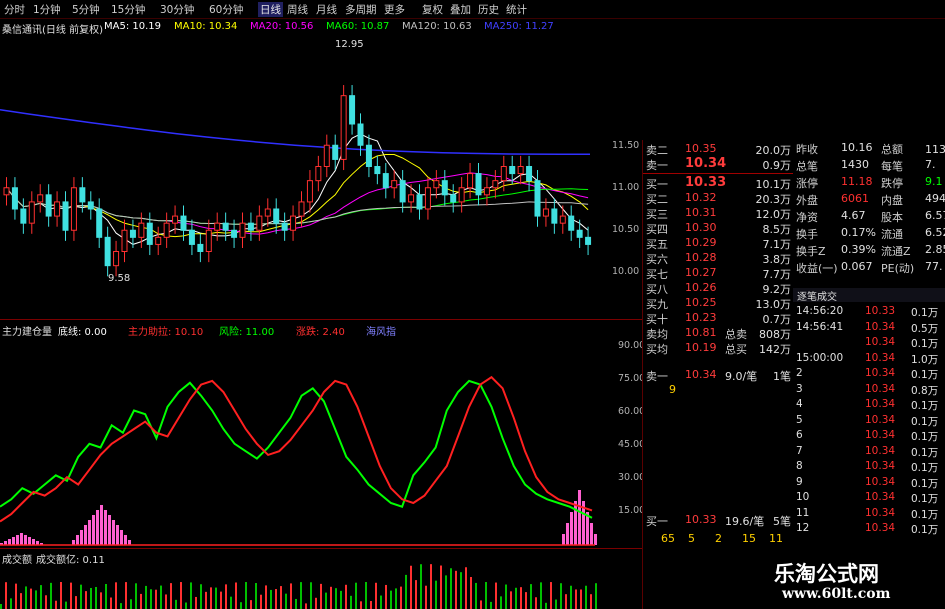  I want to click on buy-row: 买七 10.27 7.7万, so click(718, 273).